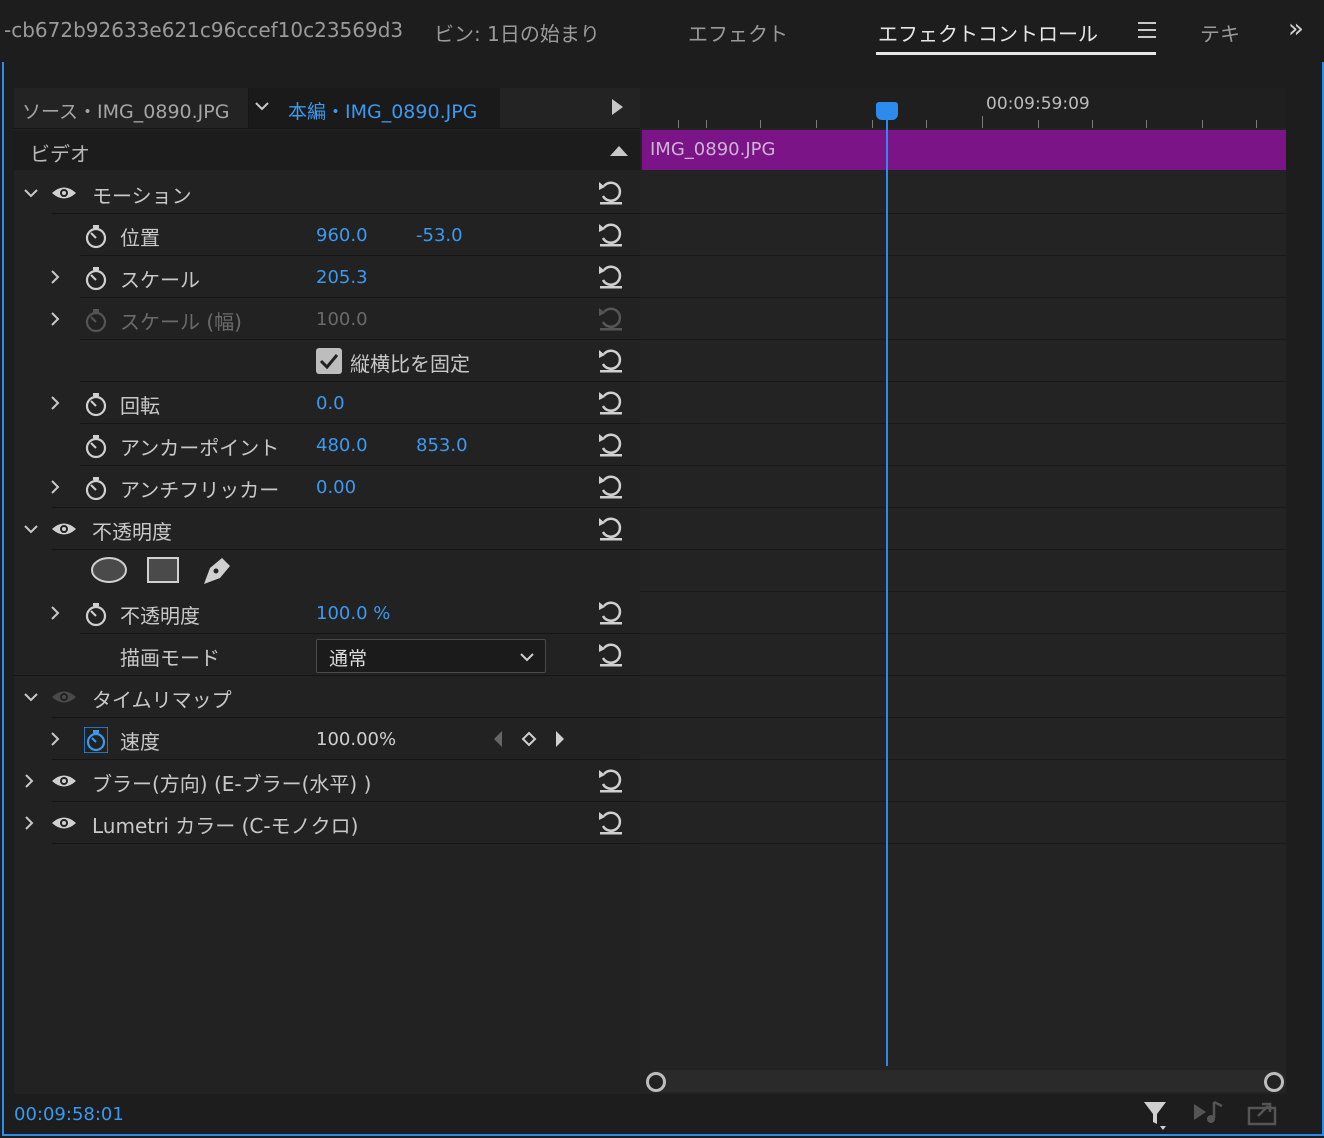 The image size is (1324, 1138). Describe the element at coordinates (170, 658) in the screenshot. I see `blend-mode-label: 描画モード` at that location.